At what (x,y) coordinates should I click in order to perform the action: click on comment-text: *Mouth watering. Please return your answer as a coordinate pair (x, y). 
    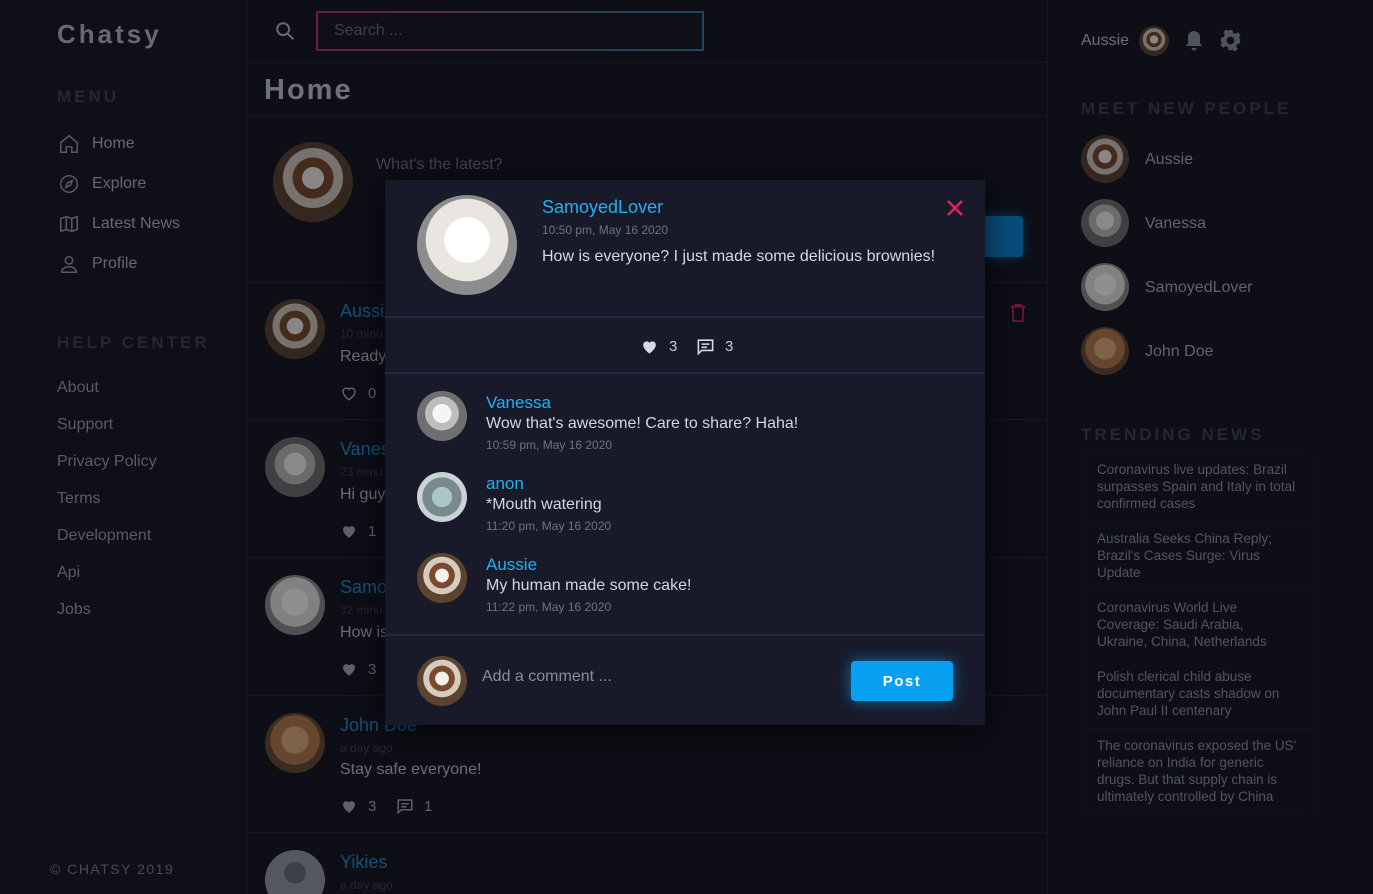
    Looking at the image, I should click on (544, 504).